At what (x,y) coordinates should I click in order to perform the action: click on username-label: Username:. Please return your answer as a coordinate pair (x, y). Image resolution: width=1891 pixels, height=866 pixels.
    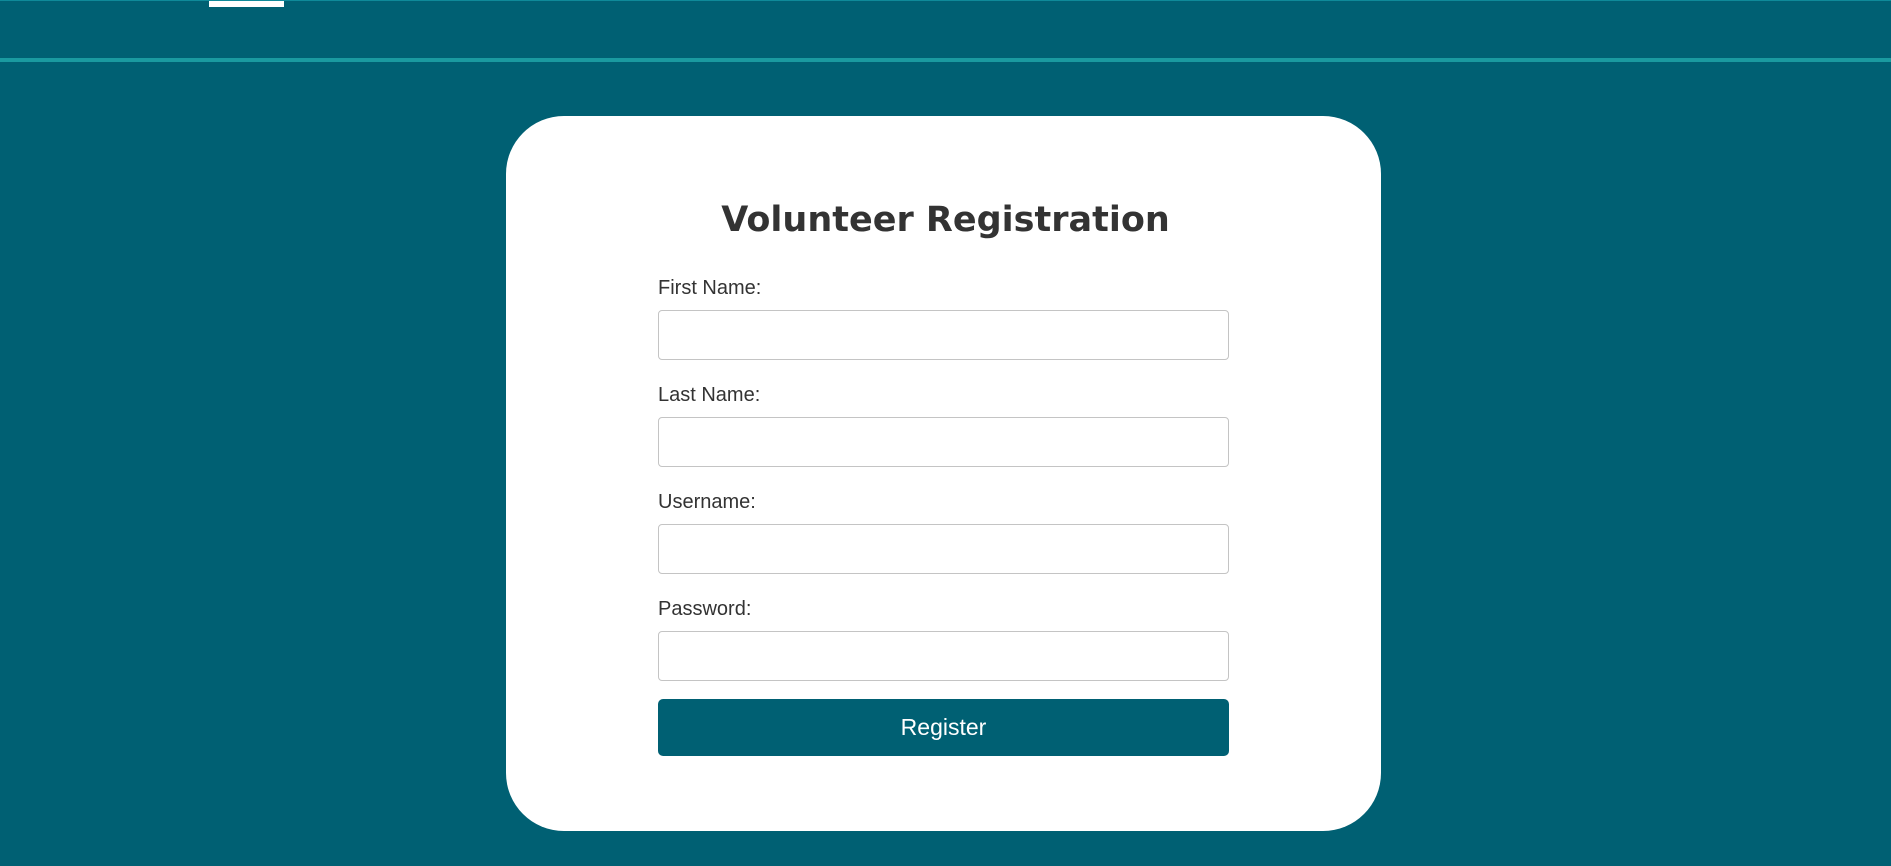
    Looking at the image, I should click on (707, 502).